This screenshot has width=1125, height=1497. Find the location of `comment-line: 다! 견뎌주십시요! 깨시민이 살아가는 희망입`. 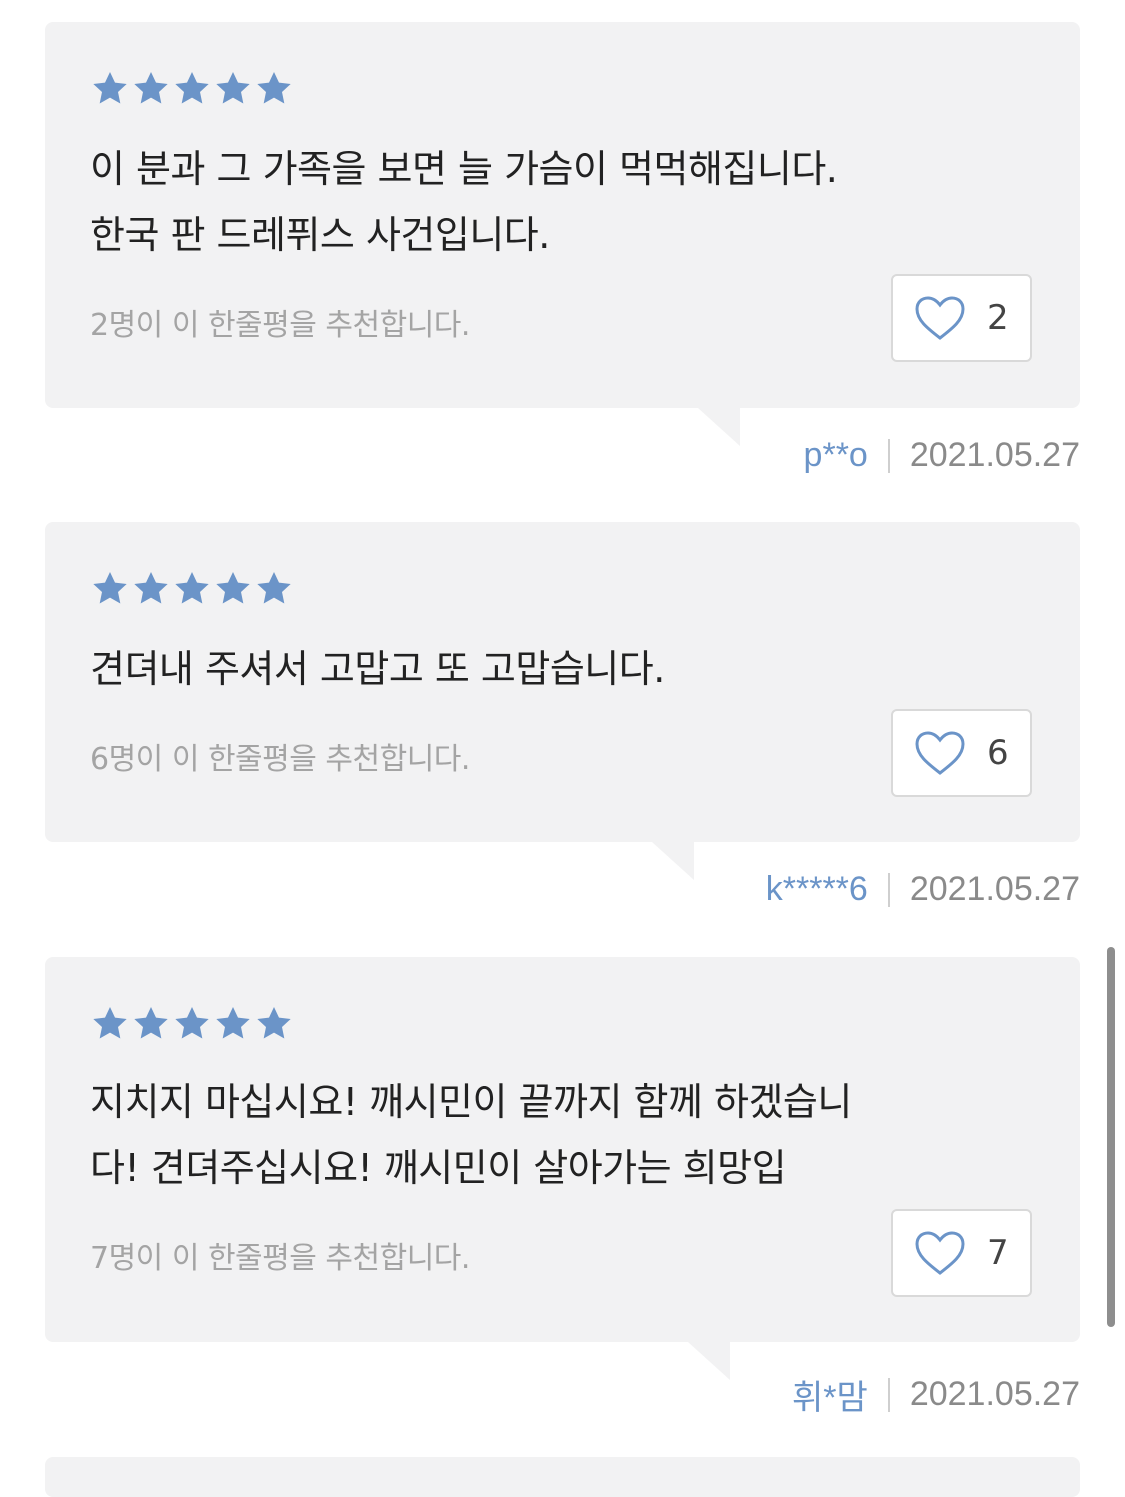

comment-line: 다! 견뎌주십시요! 깨시민이 살아가는 희망입 is located at coordinates (438, 1168).